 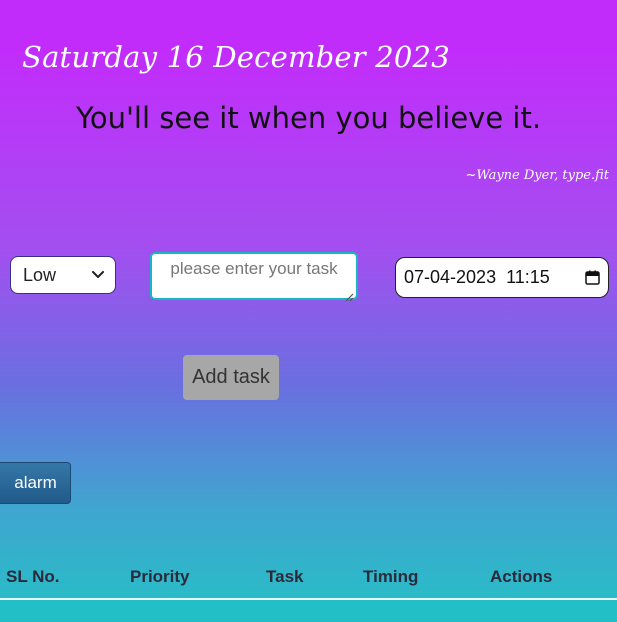 I want to click on priority-selected-value: Low, so click(x=40, y=274).